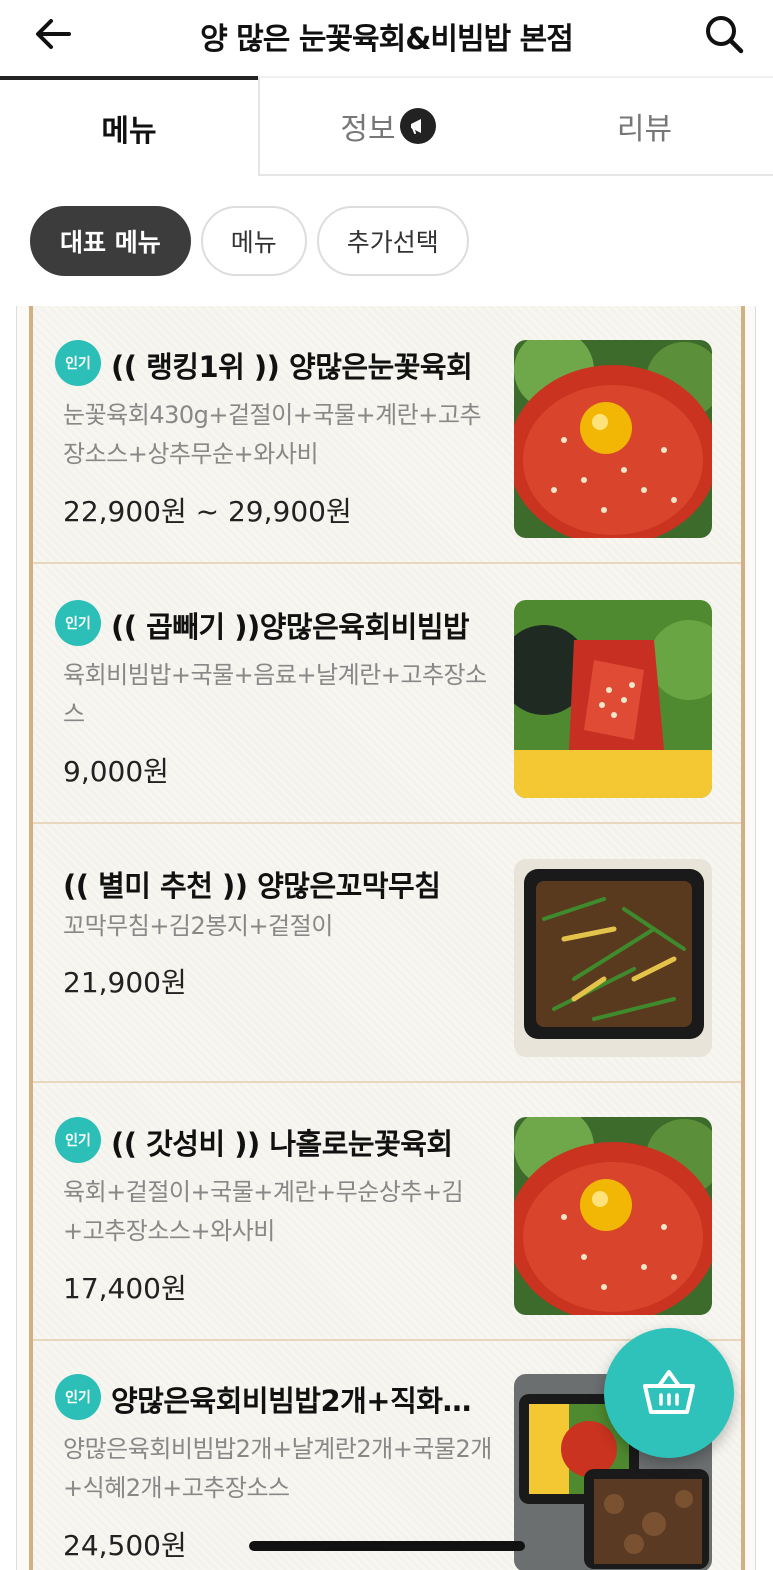 The width and height of the screenshot is (773, 1570). I want to click on chip-extra-options: 추가선택, so click(392, 241).